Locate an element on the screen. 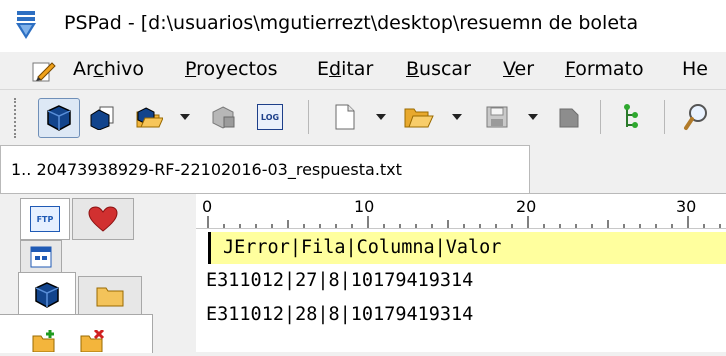 The height and width of the screenshot is (356, 726). code-explorer-button is located at coordinates (631, 117).